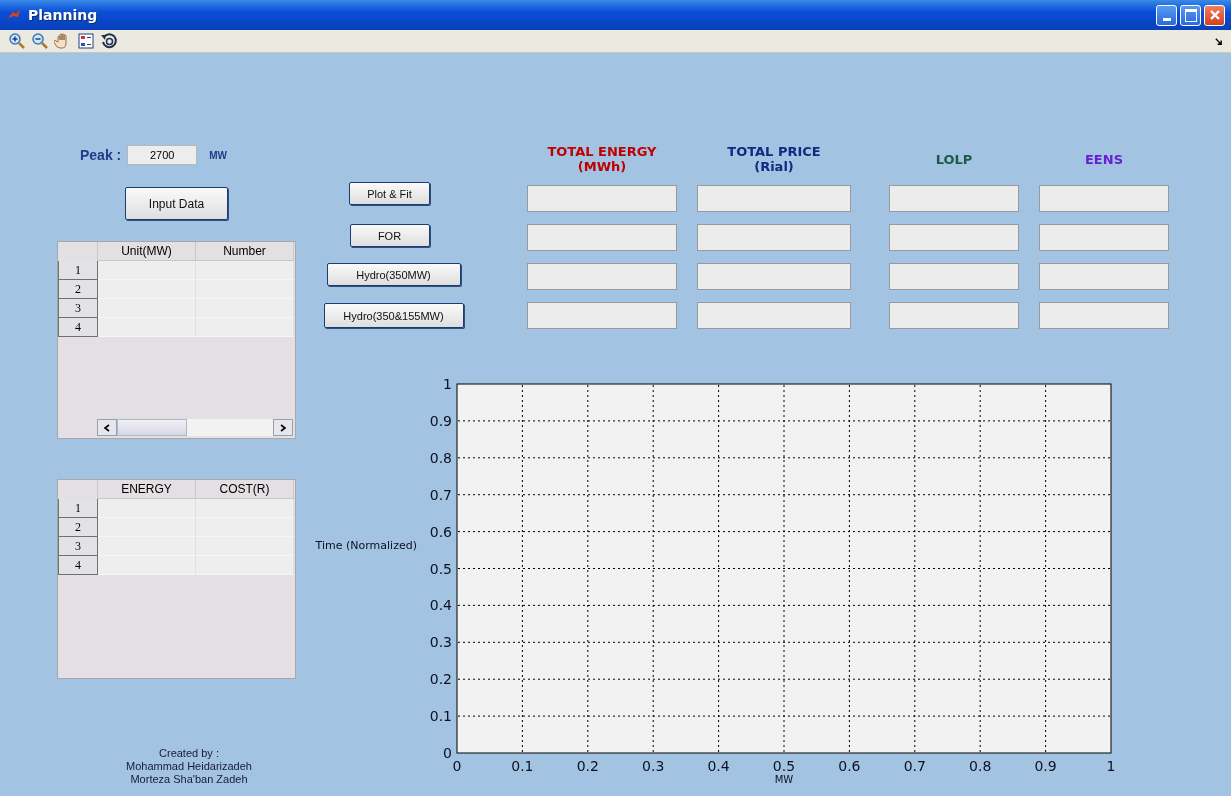 The image size is (1231, 796). I want to click on result-title: LOLP, so click(954, 159).